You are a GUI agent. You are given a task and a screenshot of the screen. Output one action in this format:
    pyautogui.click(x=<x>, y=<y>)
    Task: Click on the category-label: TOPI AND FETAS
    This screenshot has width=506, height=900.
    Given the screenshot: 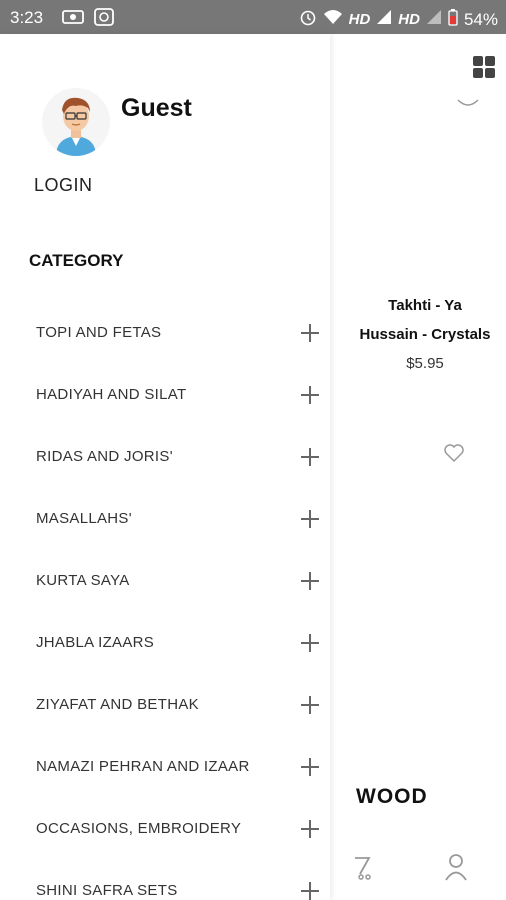 What is the action you would take?
    pyautogui.click(x=99, y=332)
    